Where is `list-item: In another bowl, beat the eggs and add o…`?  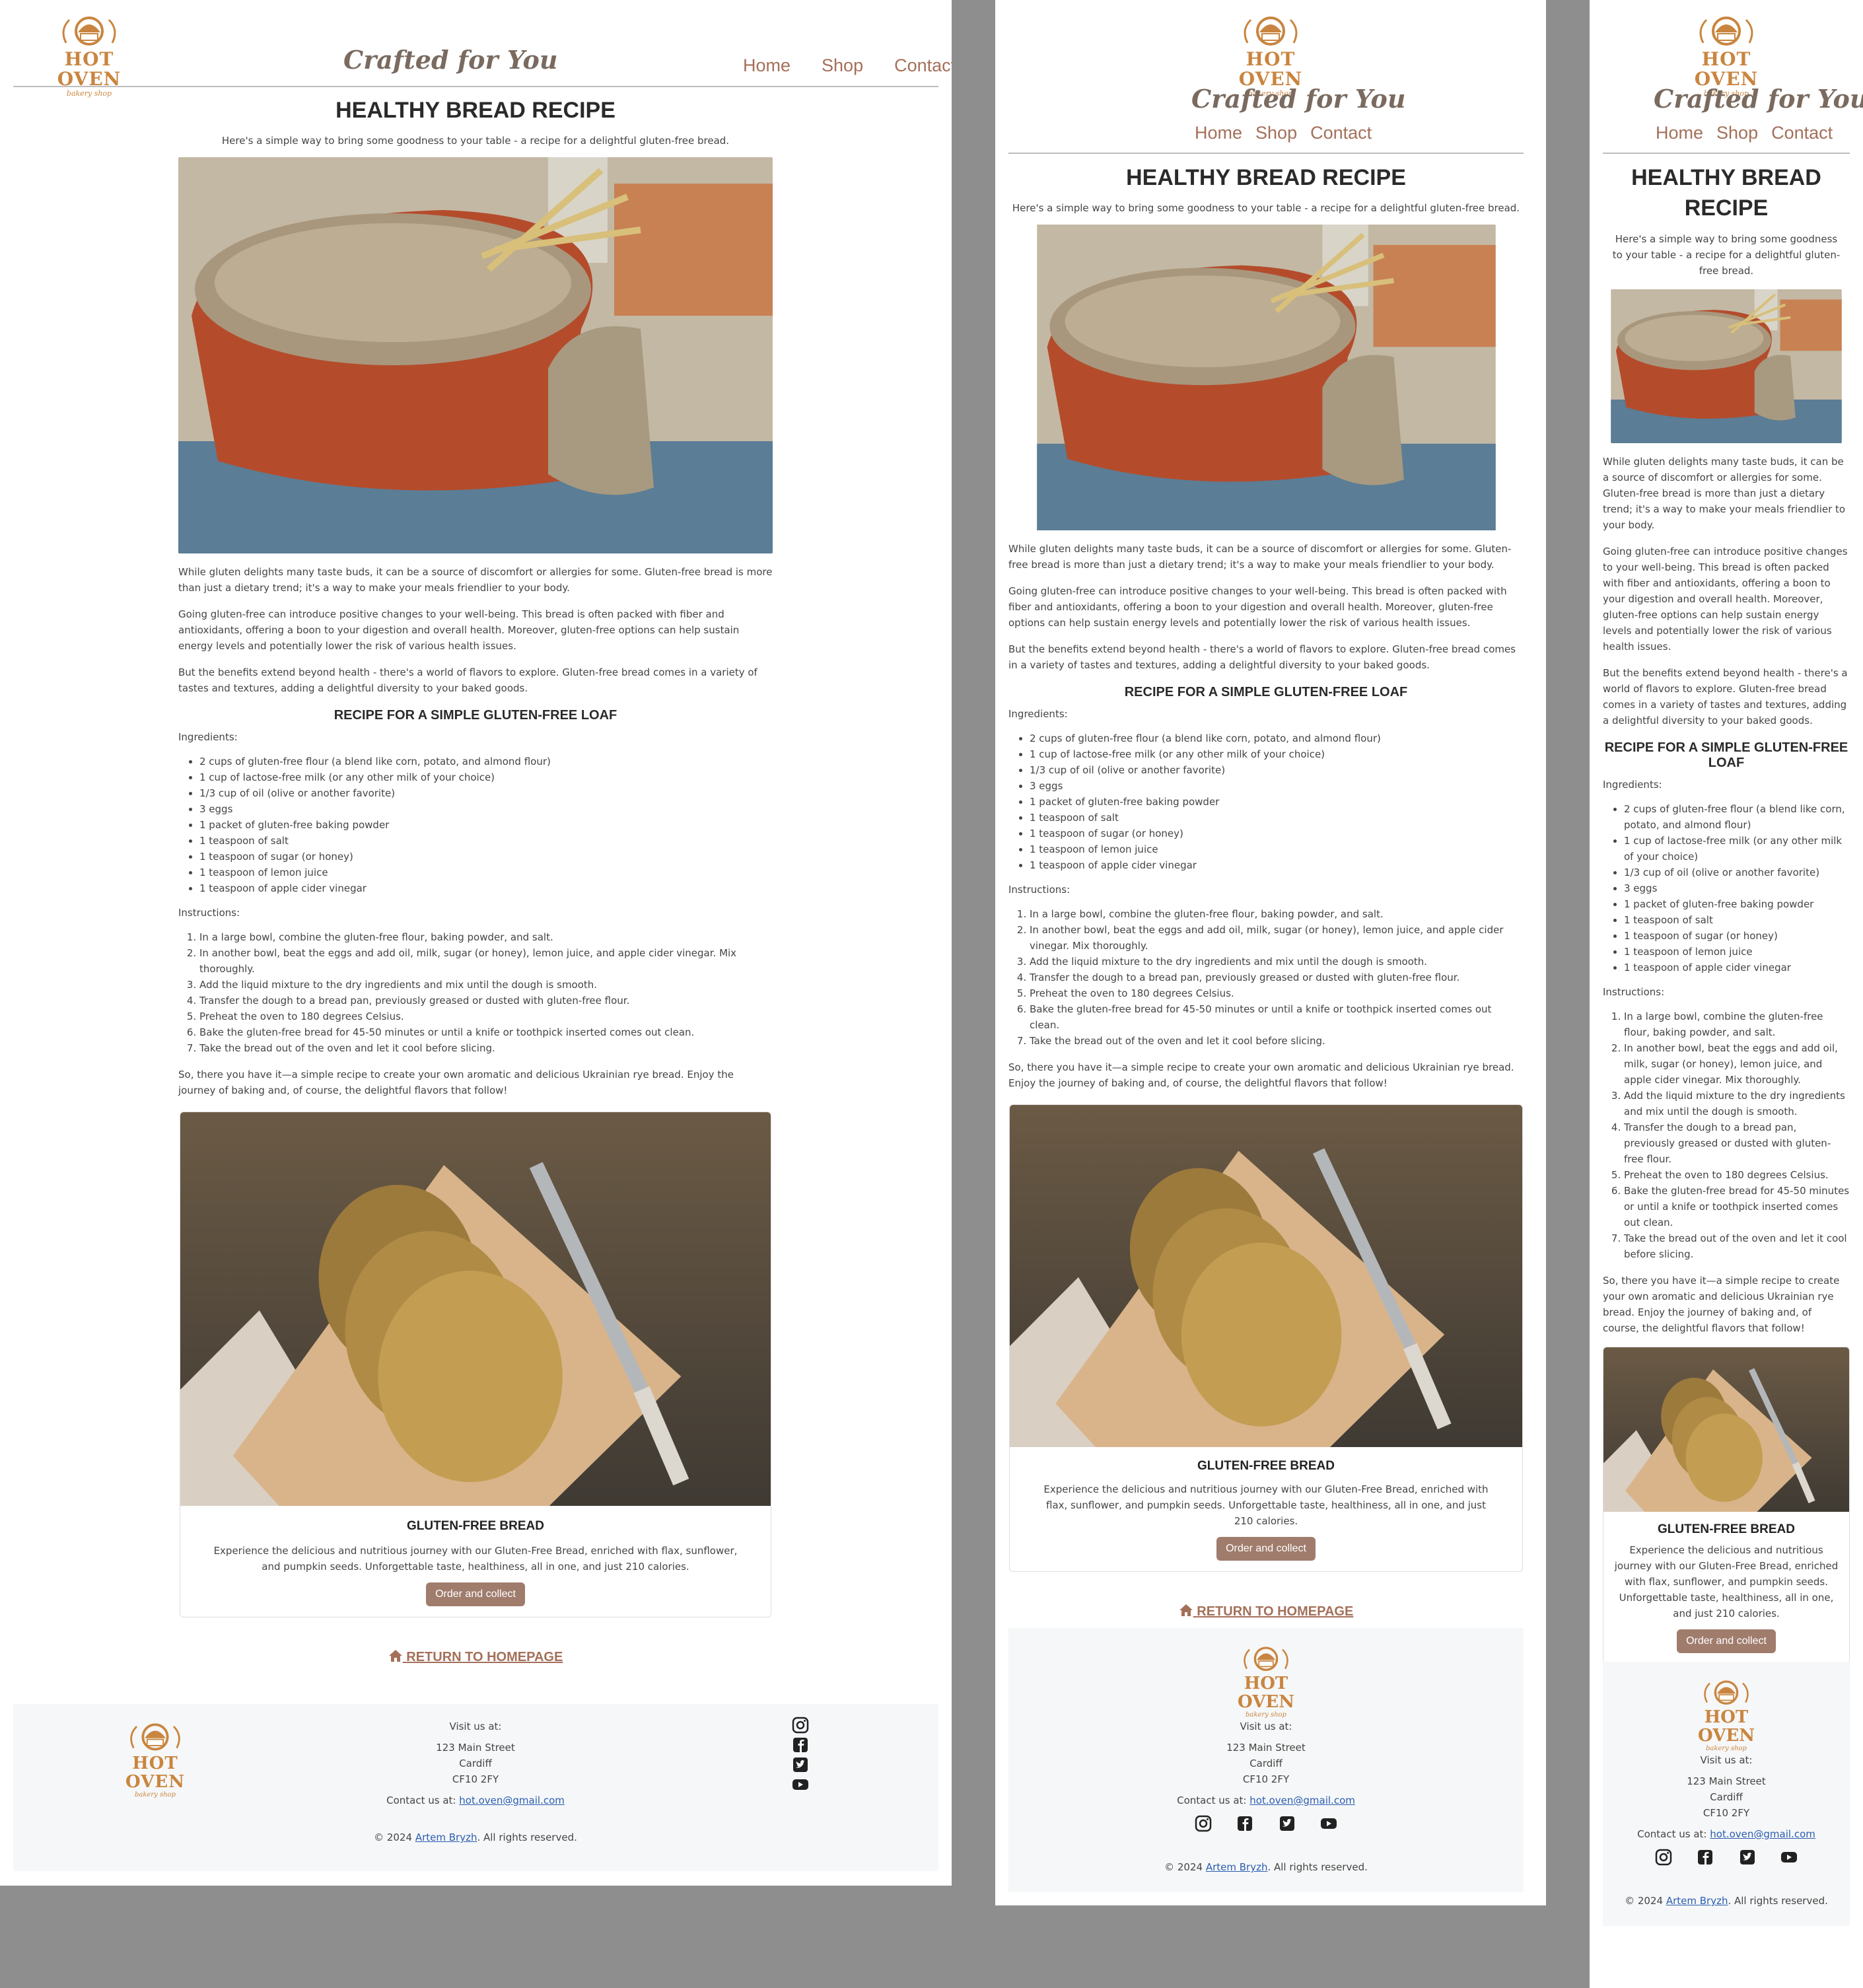
list-item: In another bowl, beat the eggs and add o… is located at coordinates (1737, 1064).